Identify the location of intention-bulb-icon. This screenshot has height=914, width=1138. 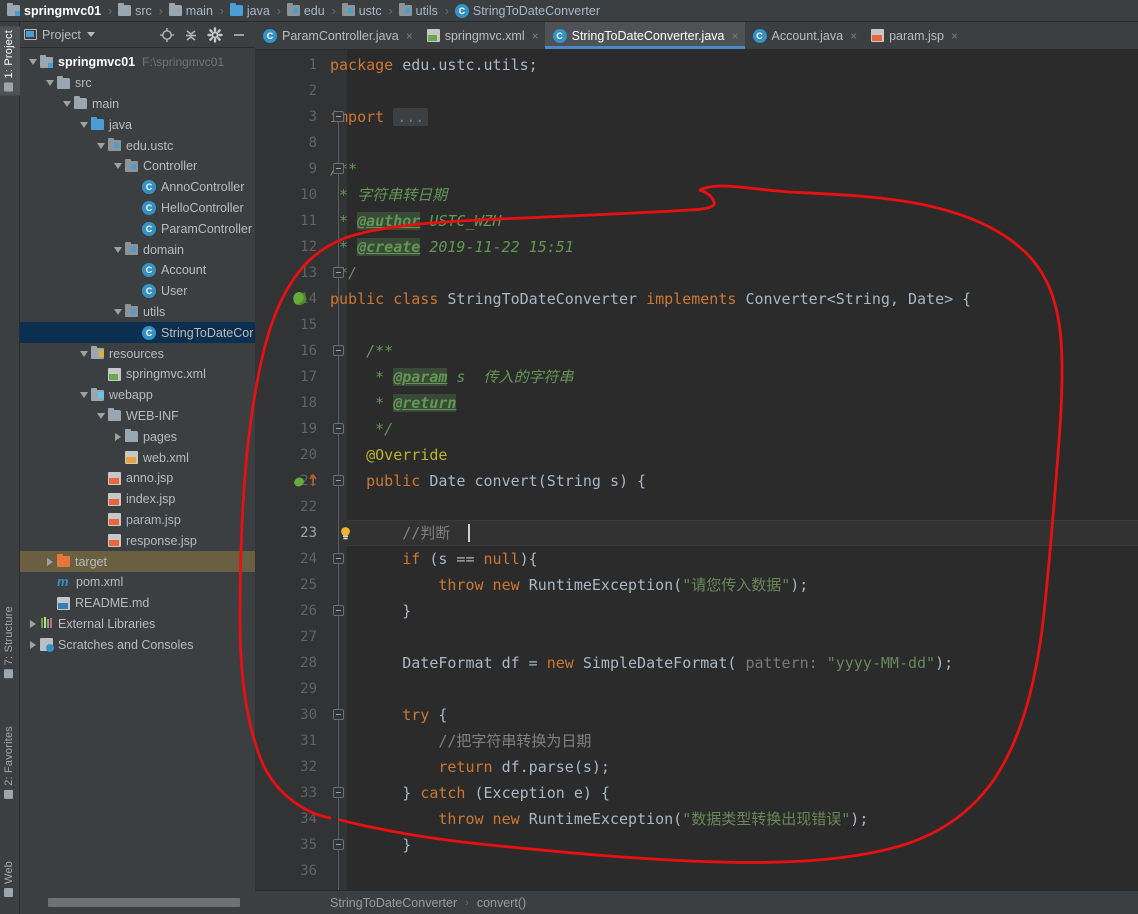
(345, 533).